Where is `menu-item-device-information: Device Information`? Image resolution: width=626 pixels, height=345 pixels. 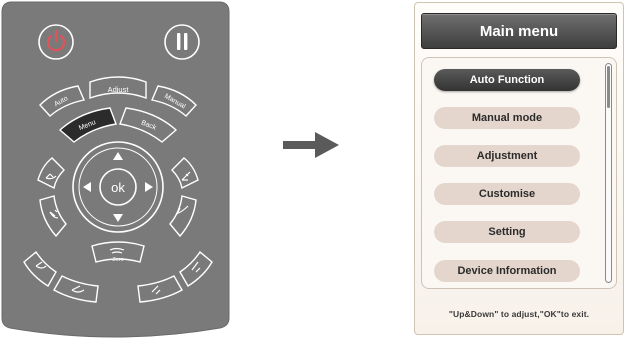
menu-item-device-information: Device Information is located at coordinates (507, 271).